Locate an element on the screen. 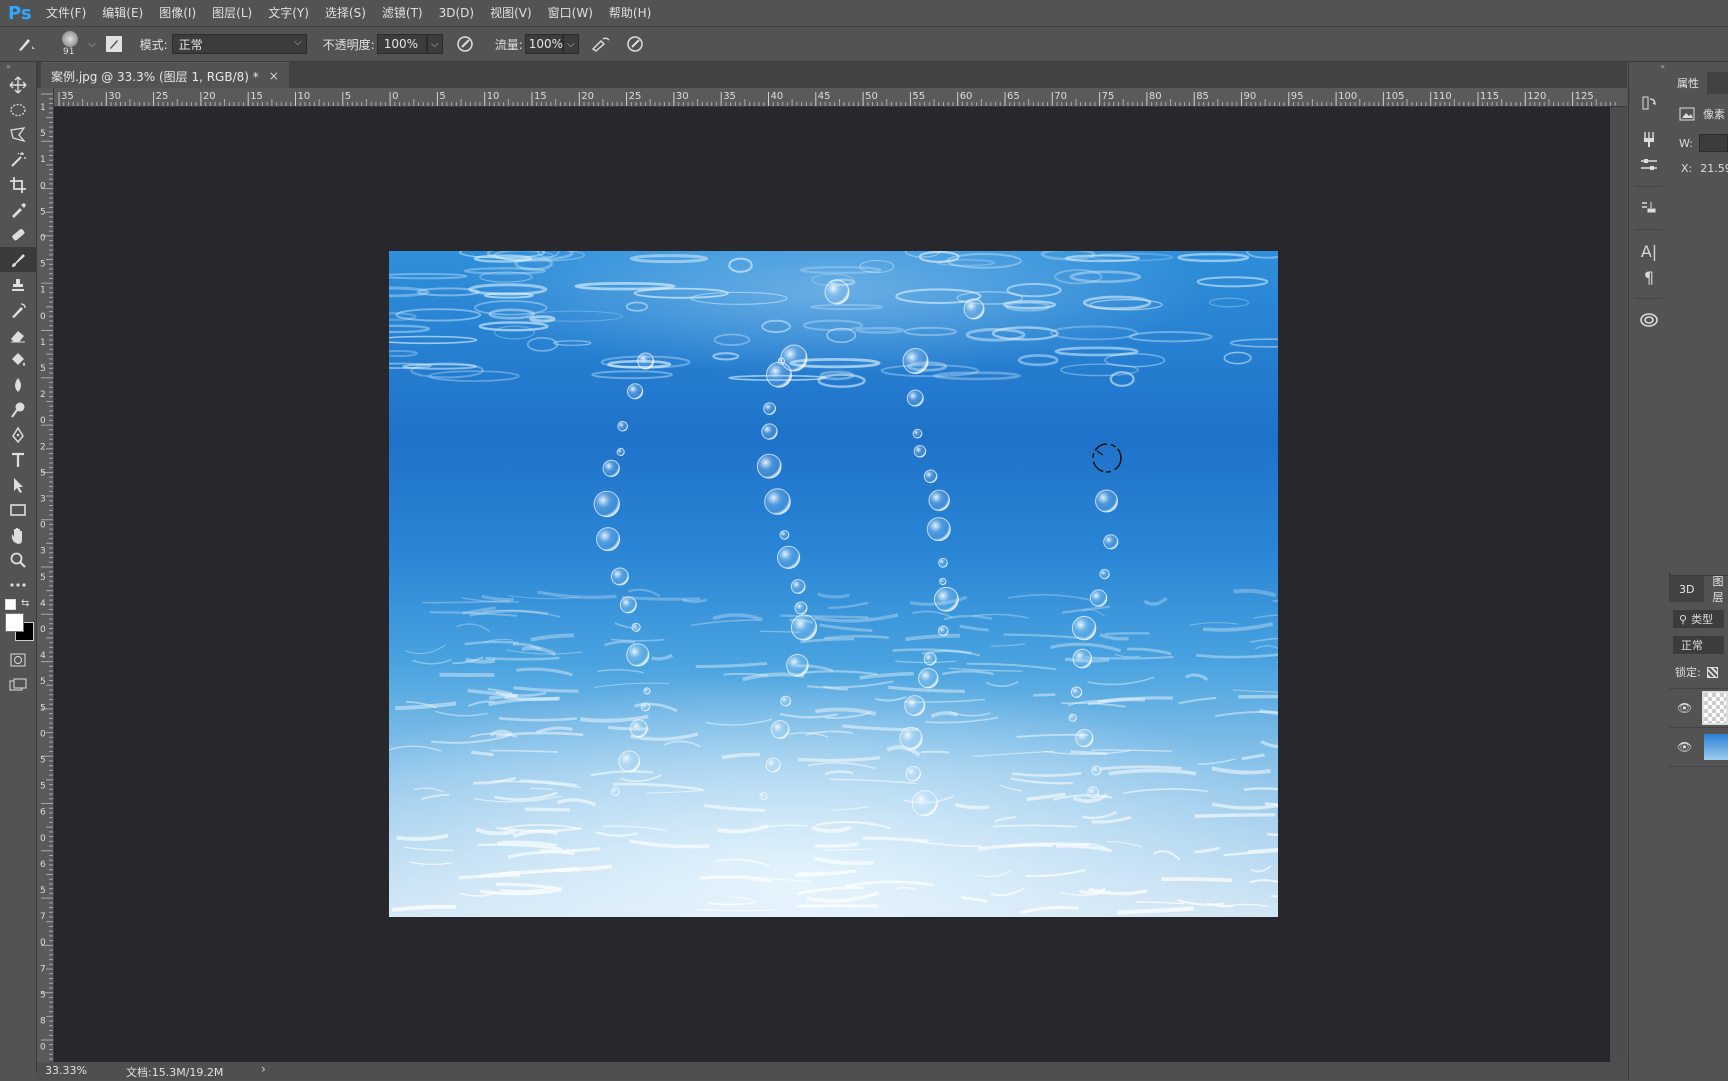 Image resolution: width=1728 pixels, height=1081 pixels. brush-preset-icon is located at coordinates (26, 44).